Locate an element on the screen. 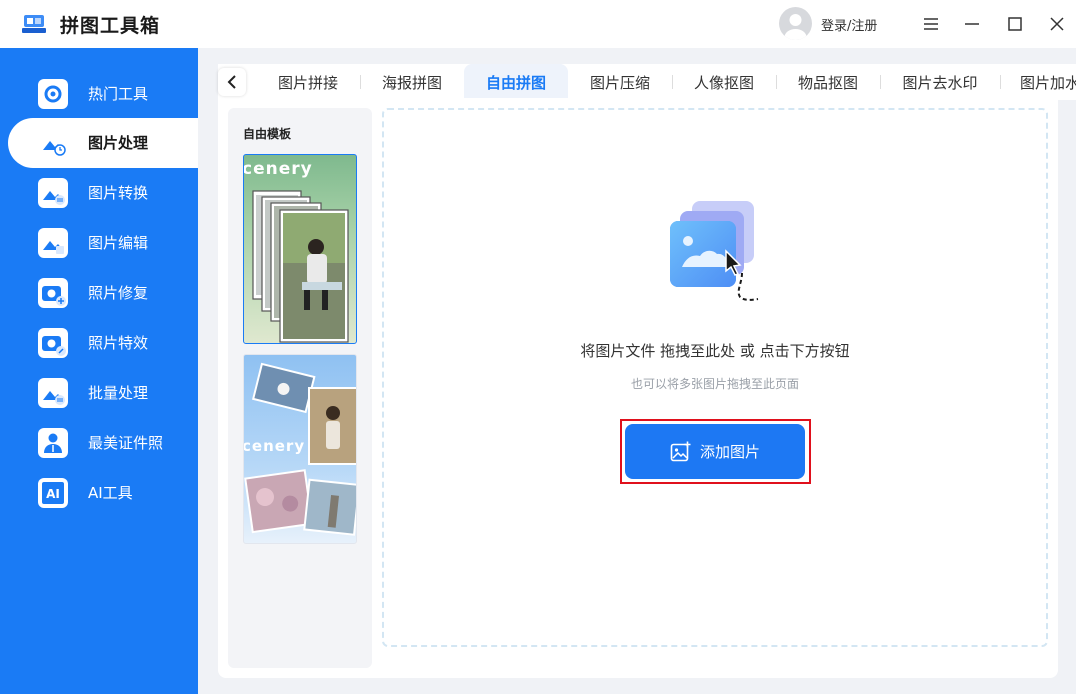  sidebar-item-image-convert: 图片转换 is located at coordinates (99, 193).